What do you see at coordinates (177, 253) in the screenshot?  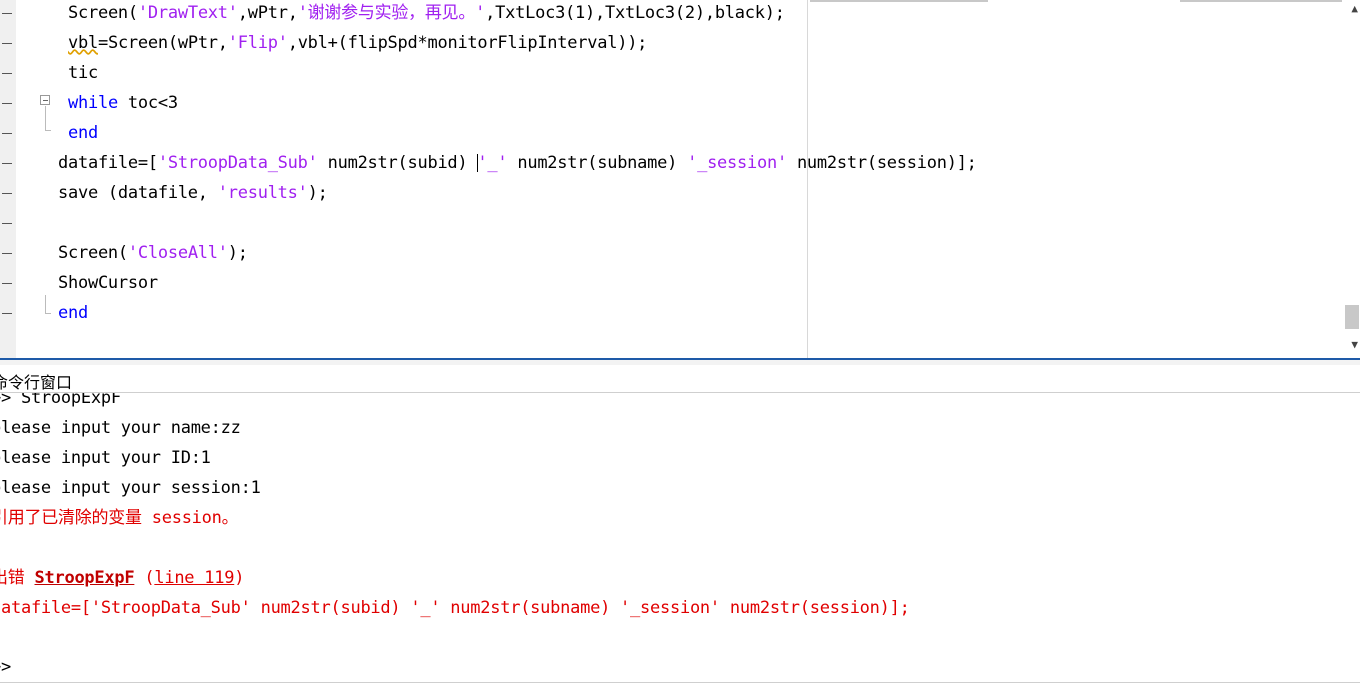 I see `code-token: 'CloseAll'` at bounding box center [177, 253].